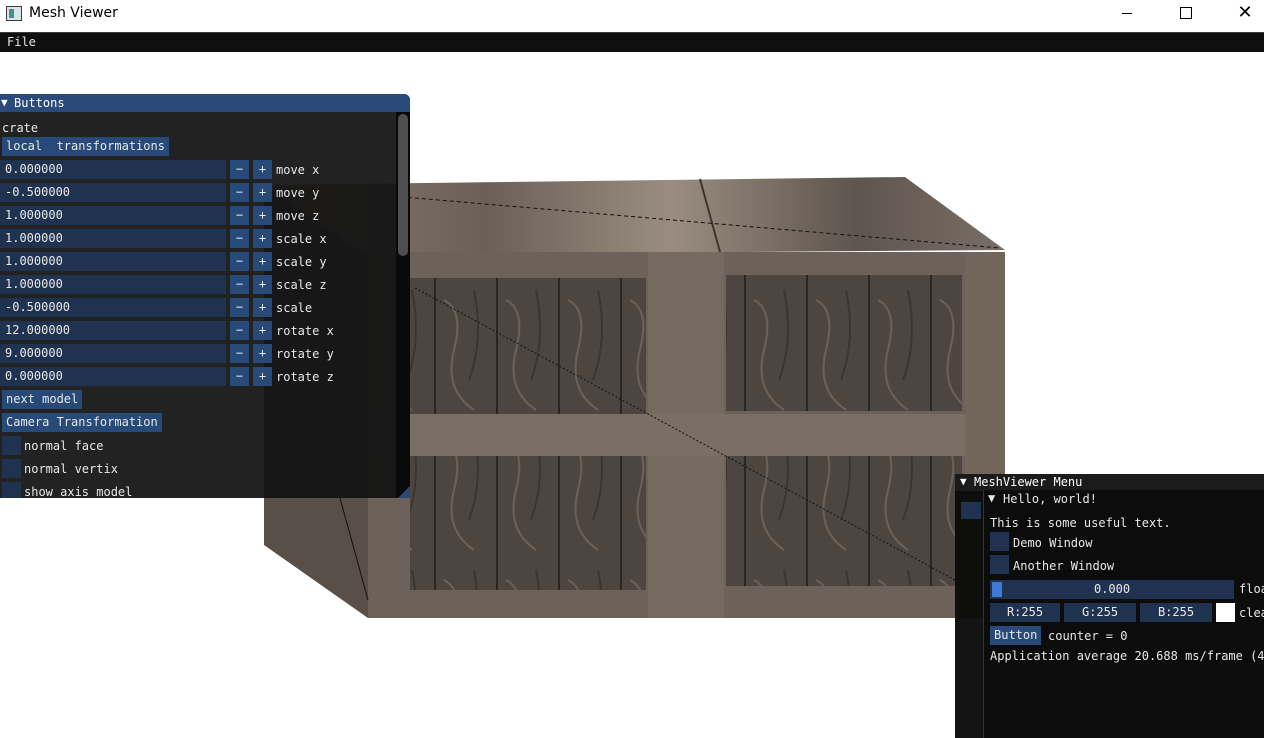 The image size is (1264, 738). What do you see at coordinates (113, 330) in the screenshot?
I see `value-field: 12.000000` at bounding box center [113, 330].